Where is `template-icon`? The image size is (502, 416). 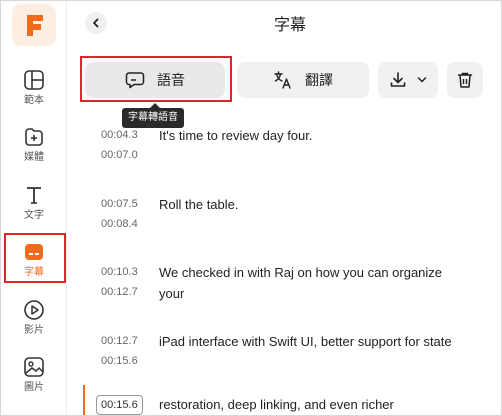
template-icon is located at coordinates (34, 80).